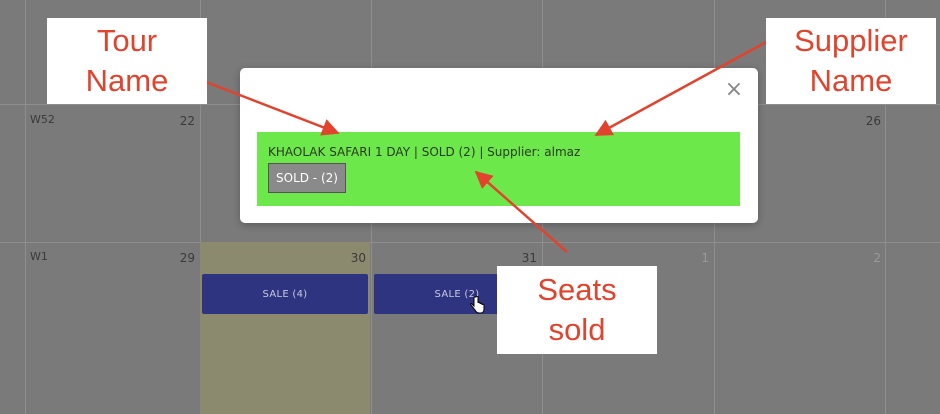 The height and width of the screenshot is (414, 940). What do you see at coordinates (577, 310) in the screenshot?
I see `callout-seats-sold: Seats sold` at bounding box center [577, 310].